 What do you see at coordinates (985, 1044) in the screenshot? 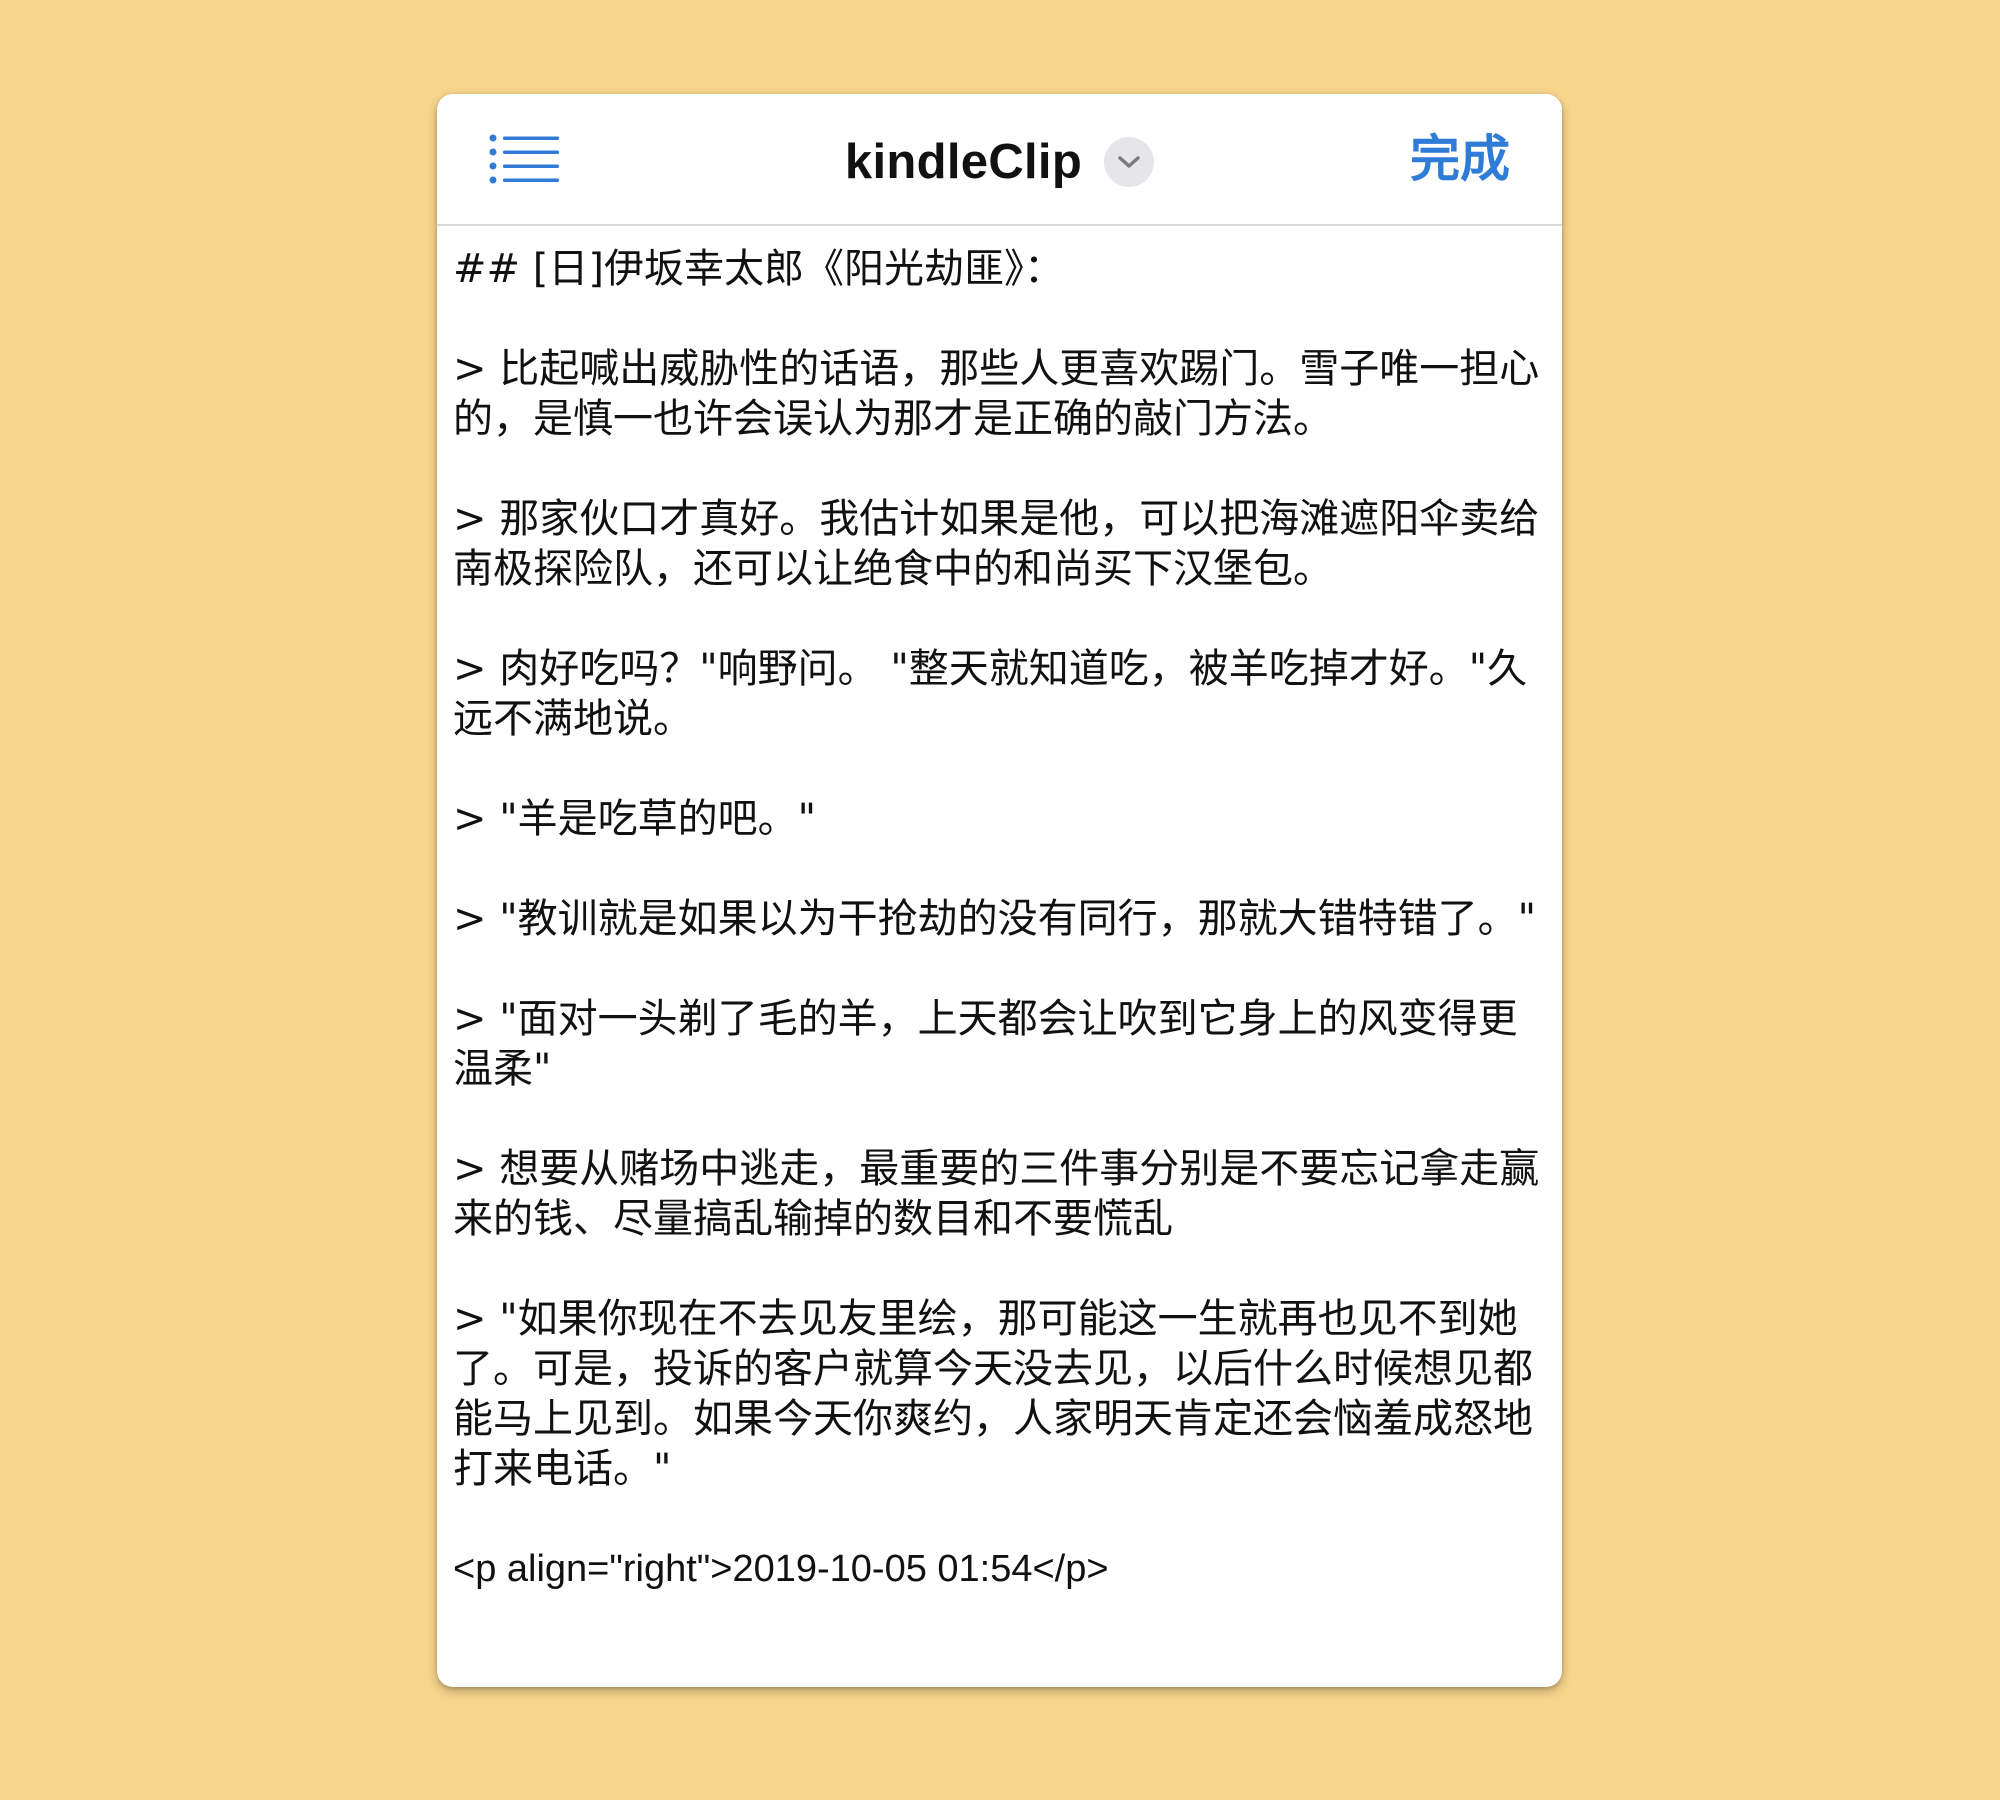
I see `quote-paragraph: > "面对一头剃了毛的羊，上天都会让吹到它身上的风变得更温柔"` at bounding box center [985, 1044].